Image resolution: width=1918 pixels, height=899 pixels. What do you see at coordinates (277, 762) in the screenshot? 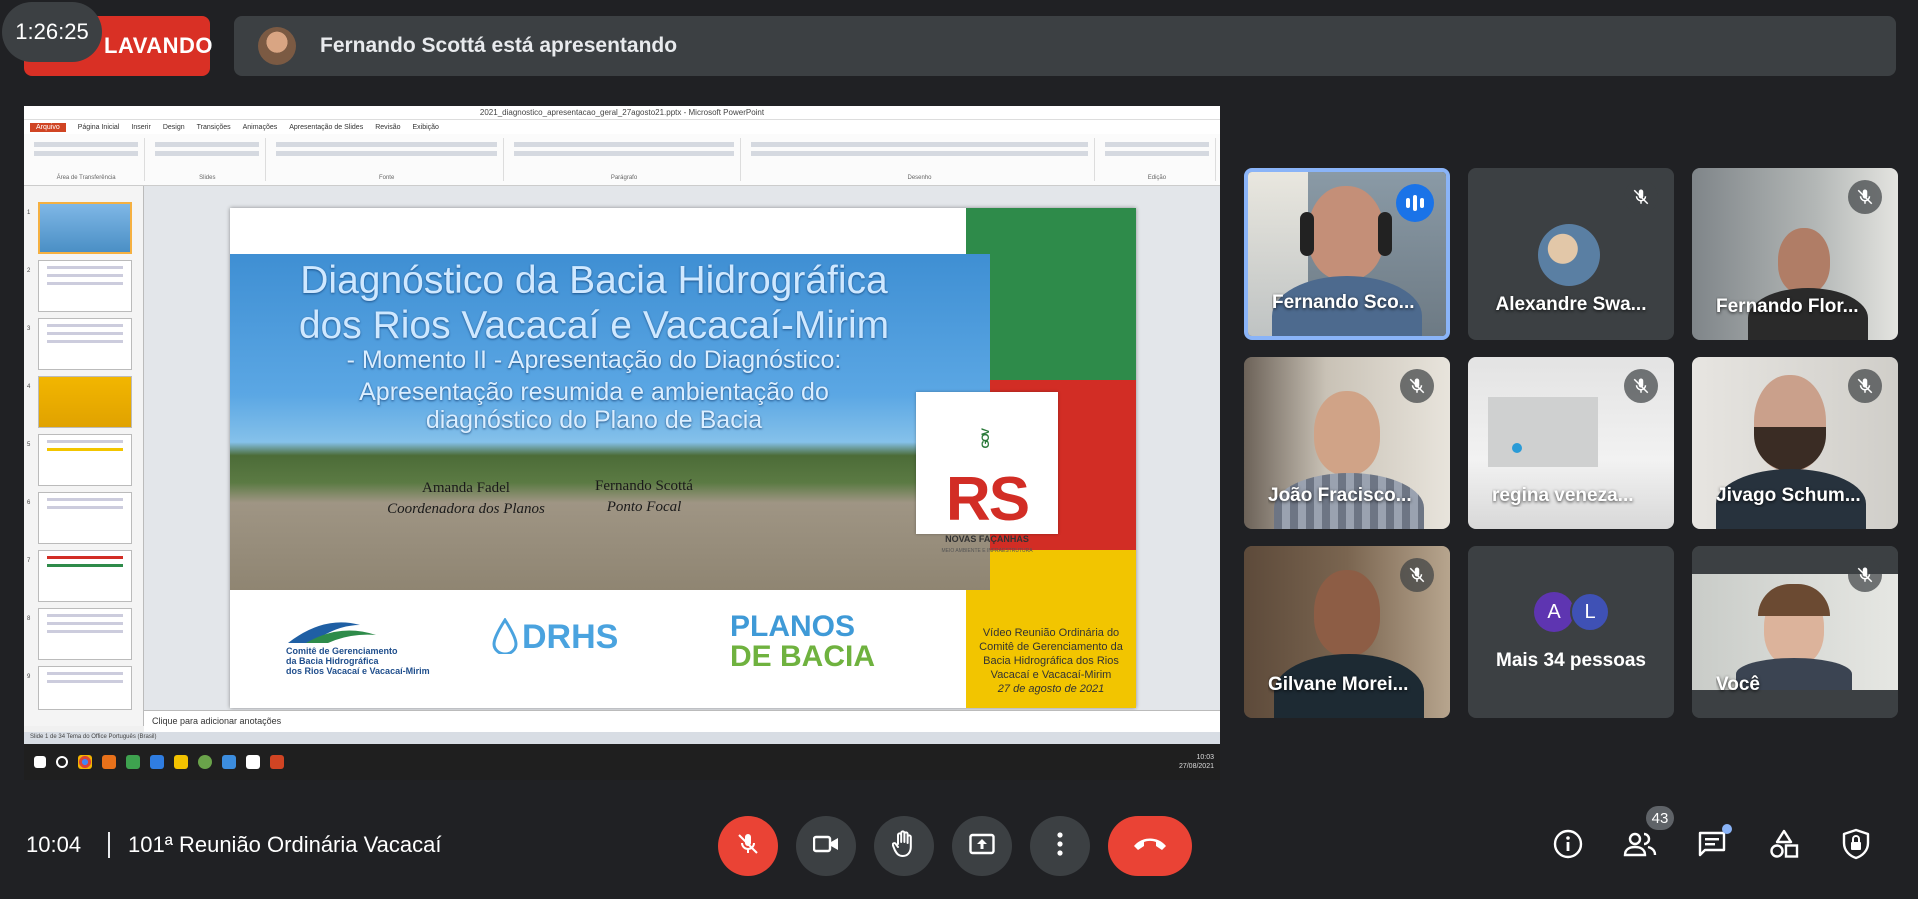
I see `powerpoint-icon` at bounding box center [277, 762].